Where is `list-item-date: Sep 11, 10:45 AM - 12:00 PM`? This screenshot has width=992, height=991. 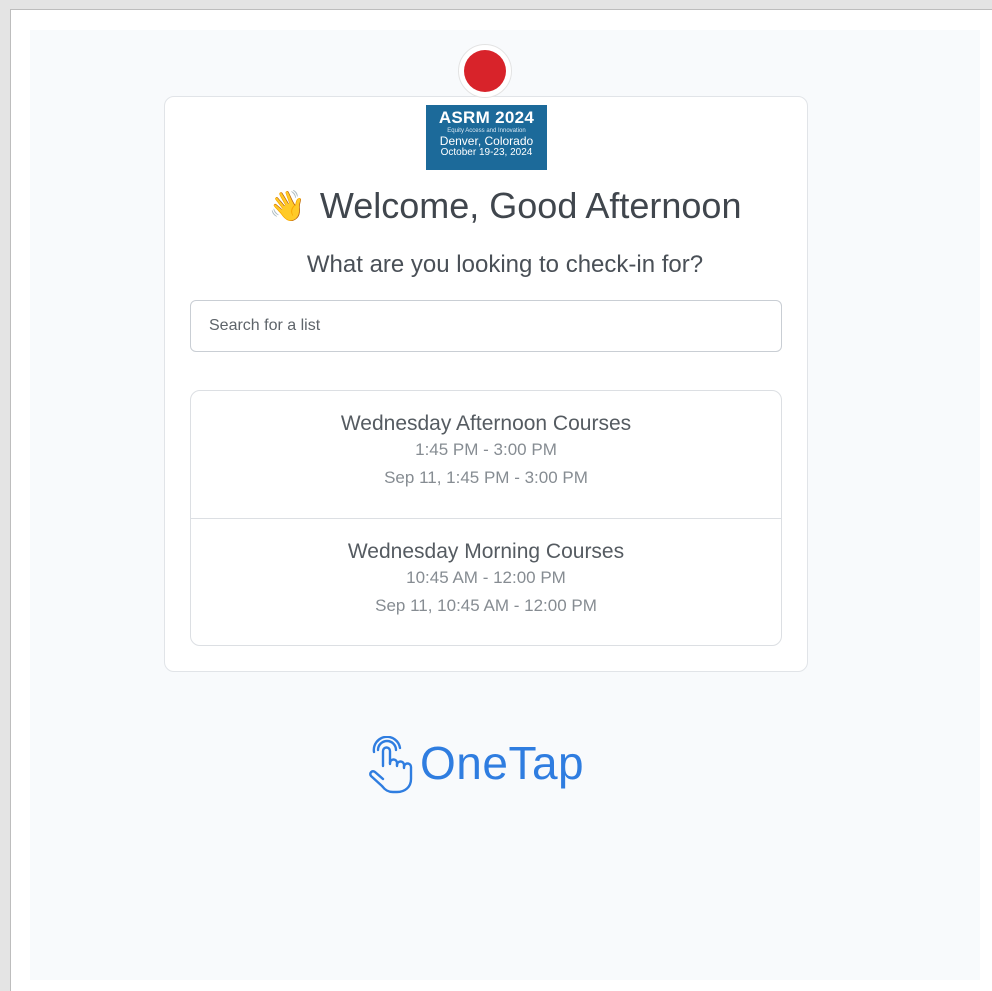
list-item-date: Sep 11, 10:45 AM - 12:00 PM is located at coordinates (486, 605).